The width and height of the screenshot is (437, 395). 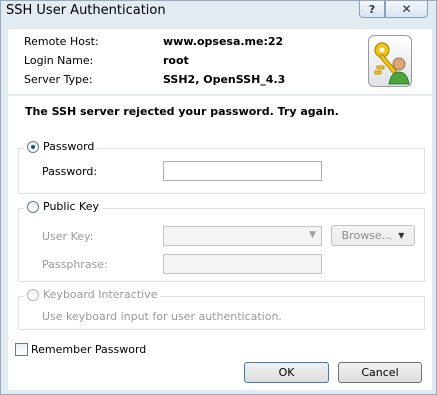 I want to click on cancel-button: Cancel, so click(x=380, y=372).